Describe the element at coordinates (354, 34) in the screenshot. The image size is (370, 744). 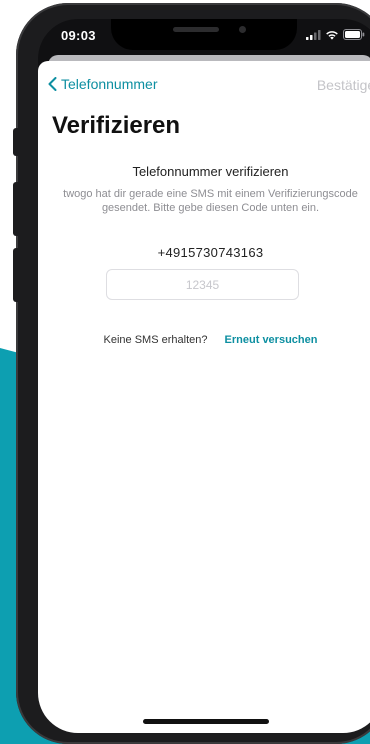
I see `battery-icon` at that location.